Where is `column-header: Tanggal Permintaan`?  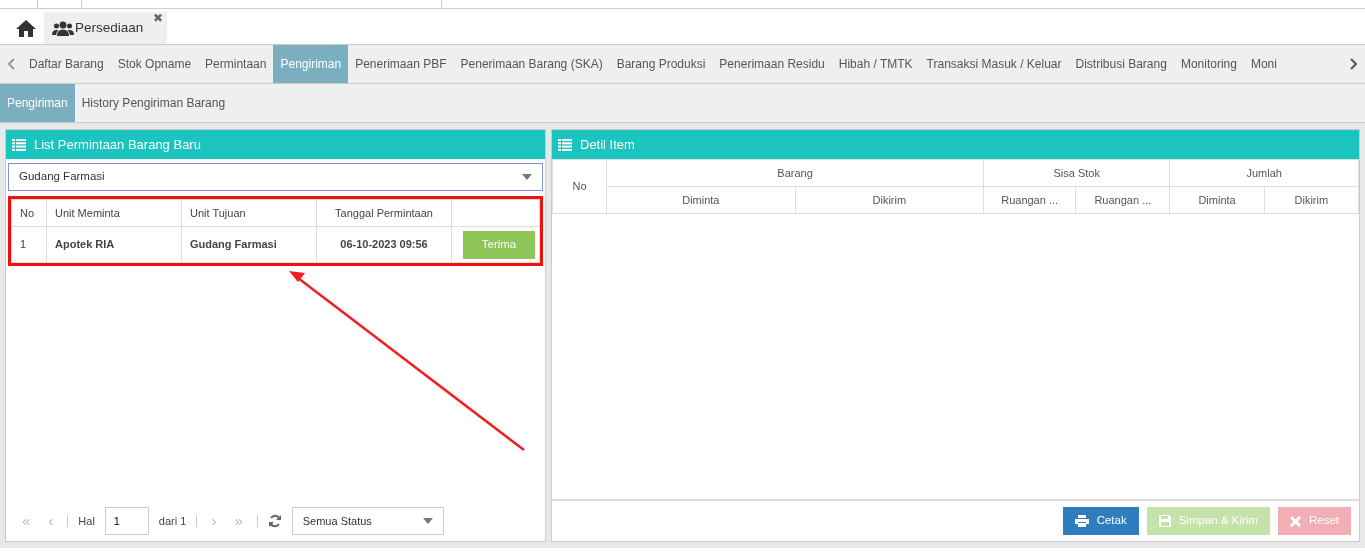
column-header: Tanggal Permintaan is located at coordinates (384, 213).